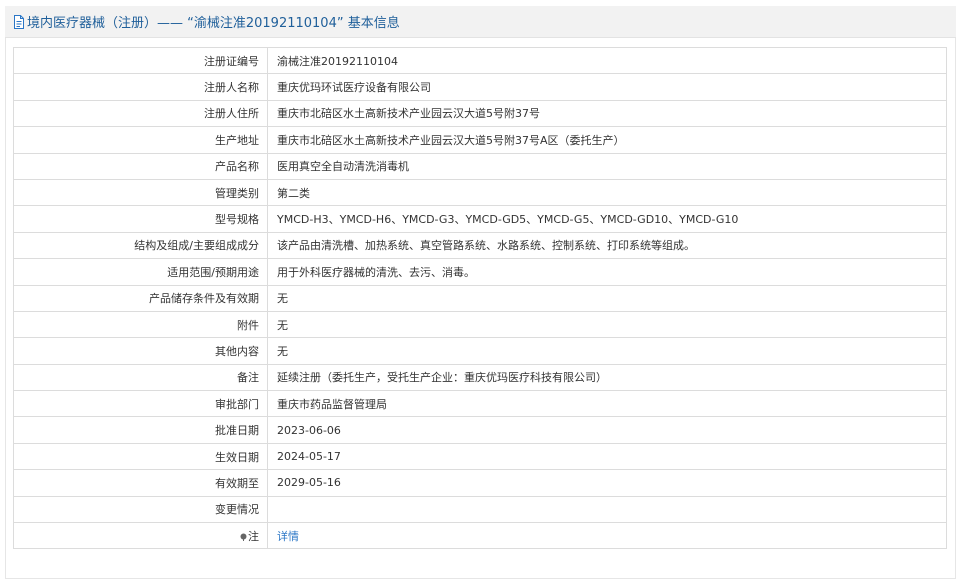 The width and height of the screenshot is (956, 579). I want to click on document-icon, so click(19, 21).